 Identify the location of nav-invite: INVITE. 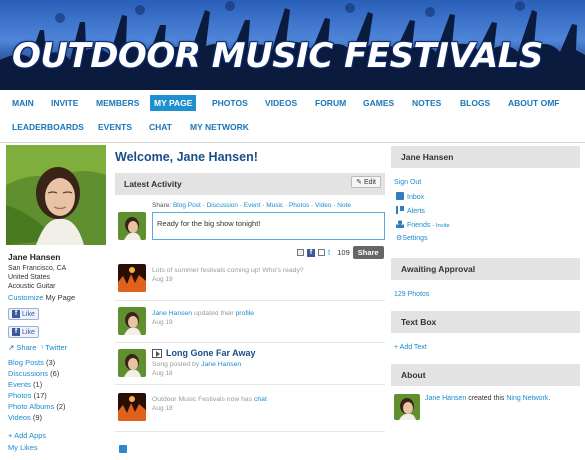
(64, 103).